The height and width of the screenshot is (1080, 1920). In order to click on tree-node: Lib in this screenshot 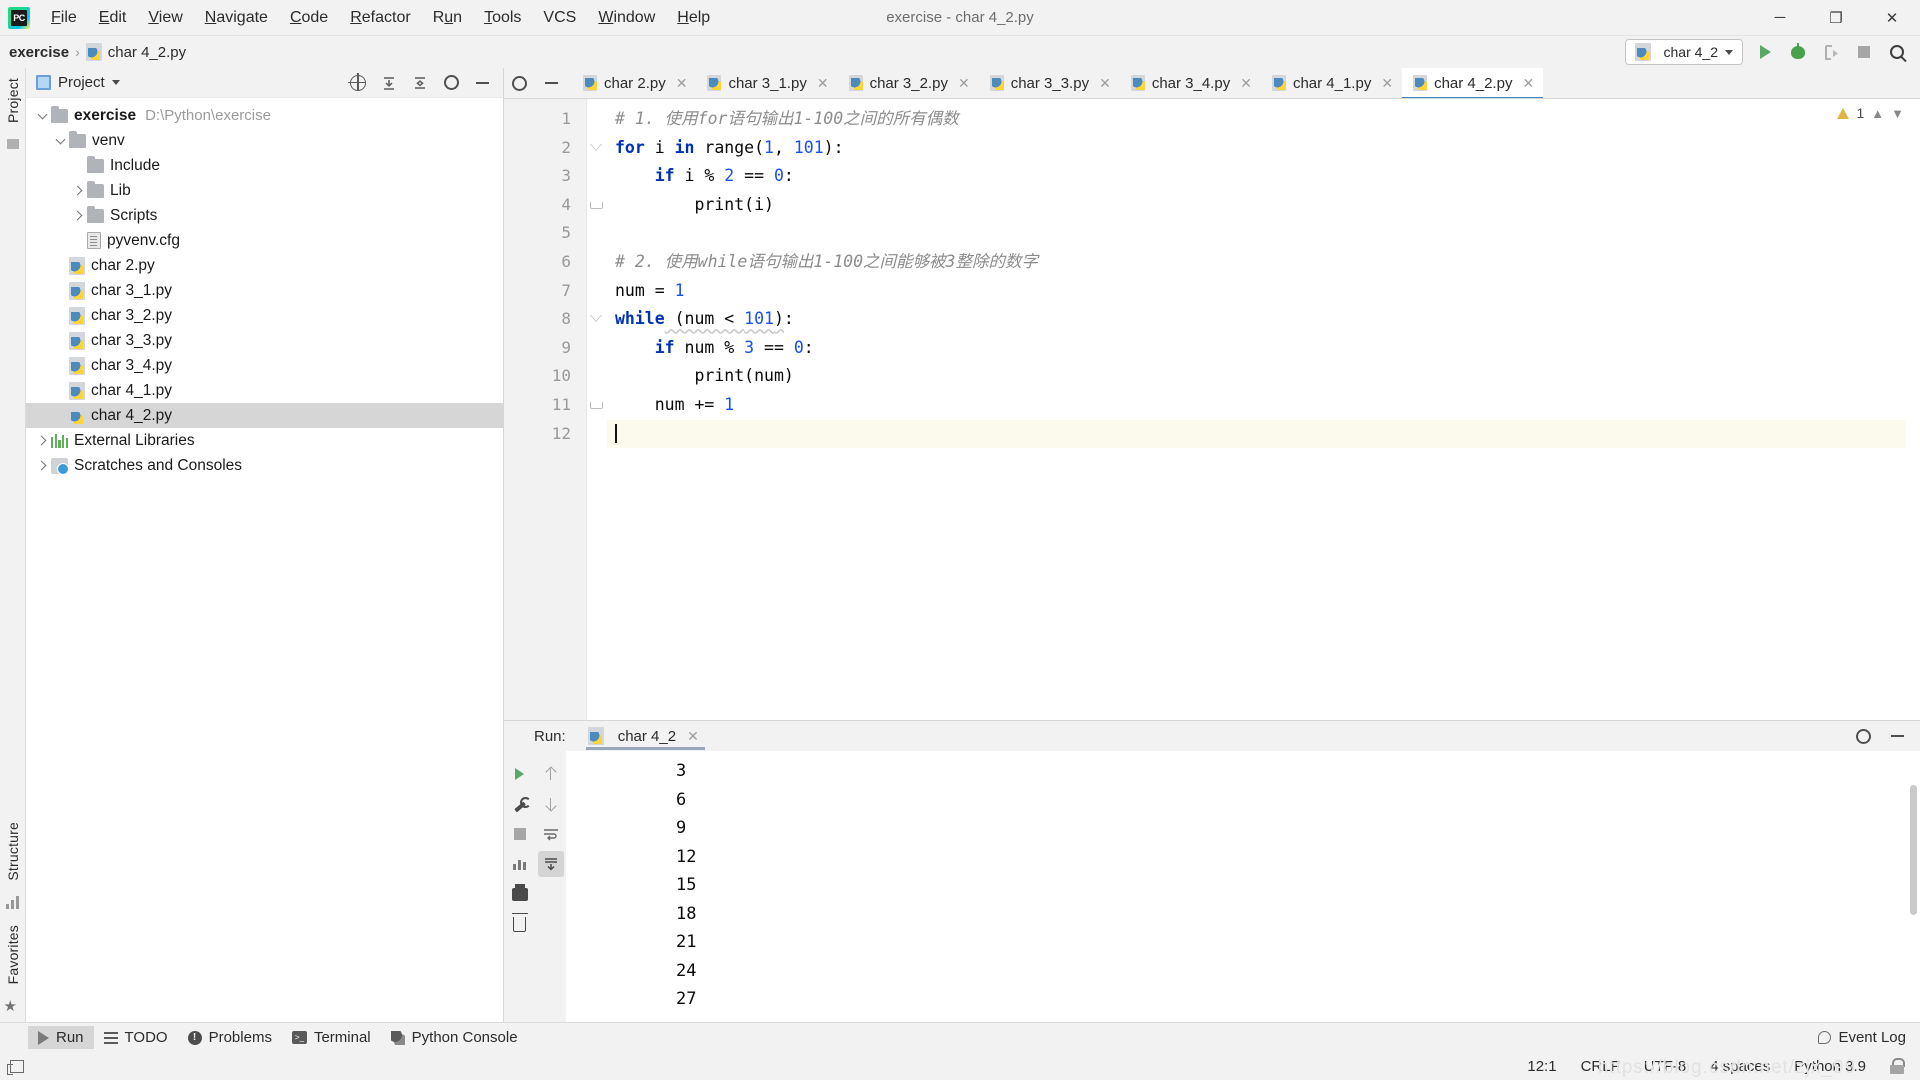, I will do `click(264, 190)`.